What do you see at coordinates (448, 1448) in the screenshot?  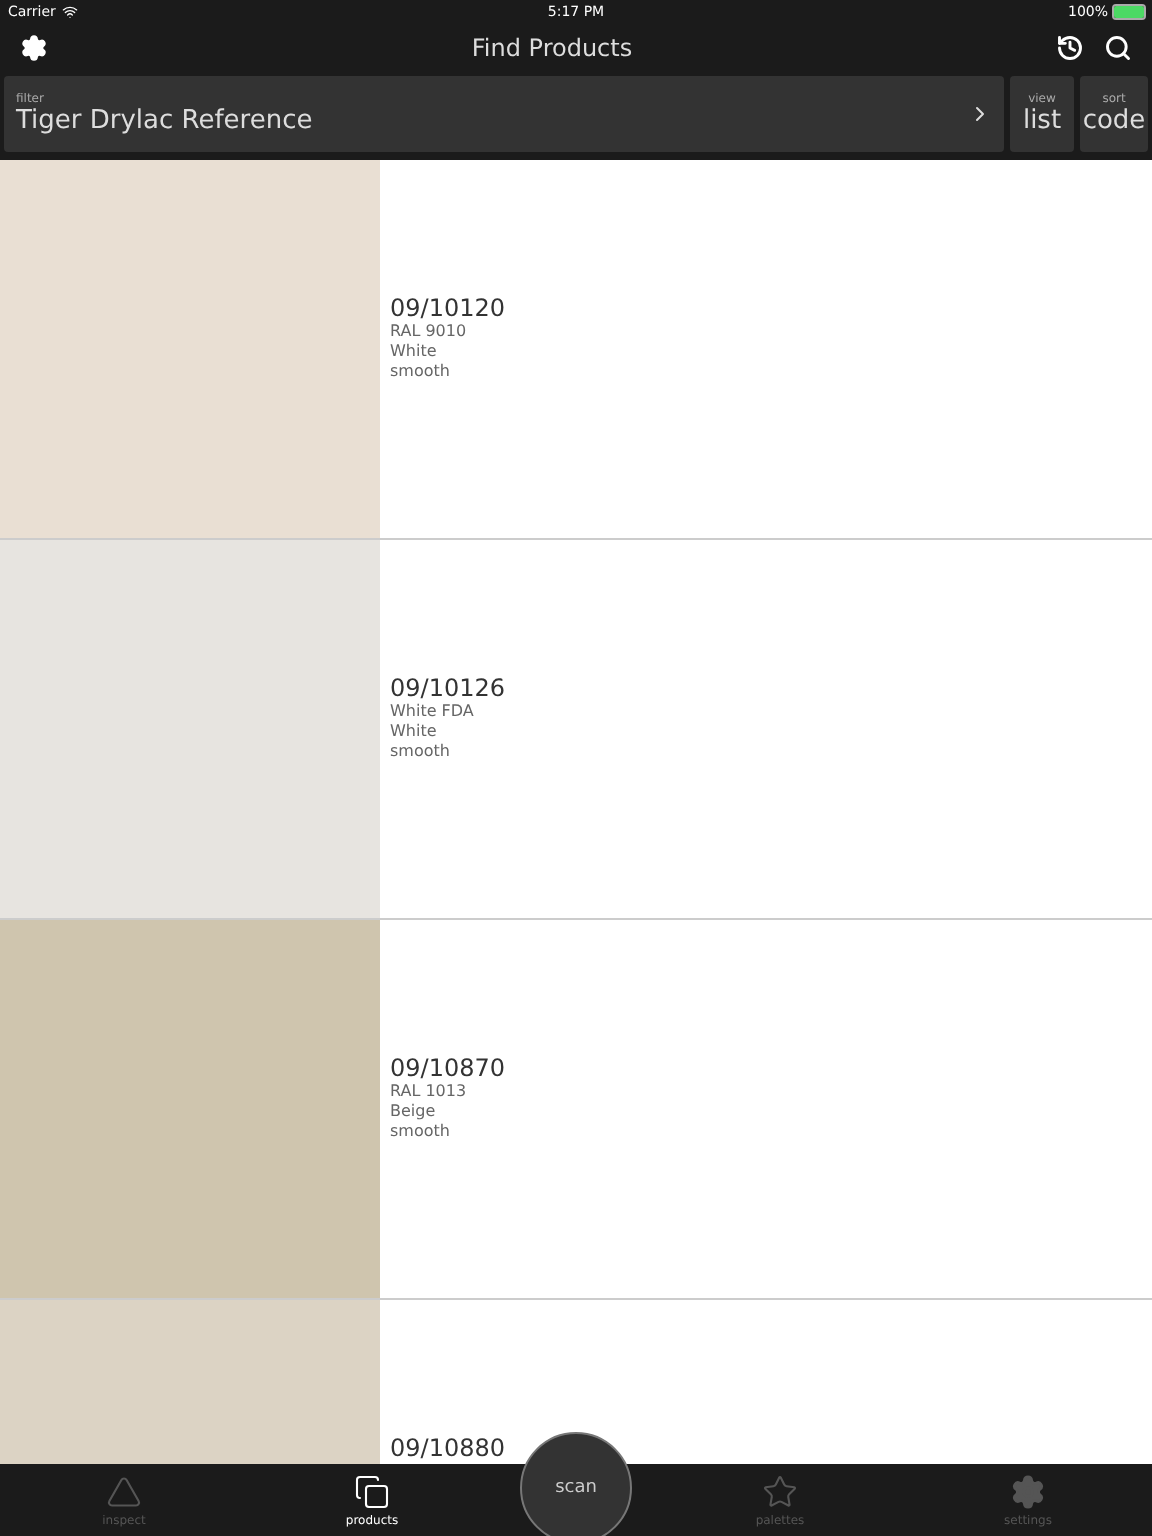 I see `product-code: 09/10880` at bounding box center [448, 1448].